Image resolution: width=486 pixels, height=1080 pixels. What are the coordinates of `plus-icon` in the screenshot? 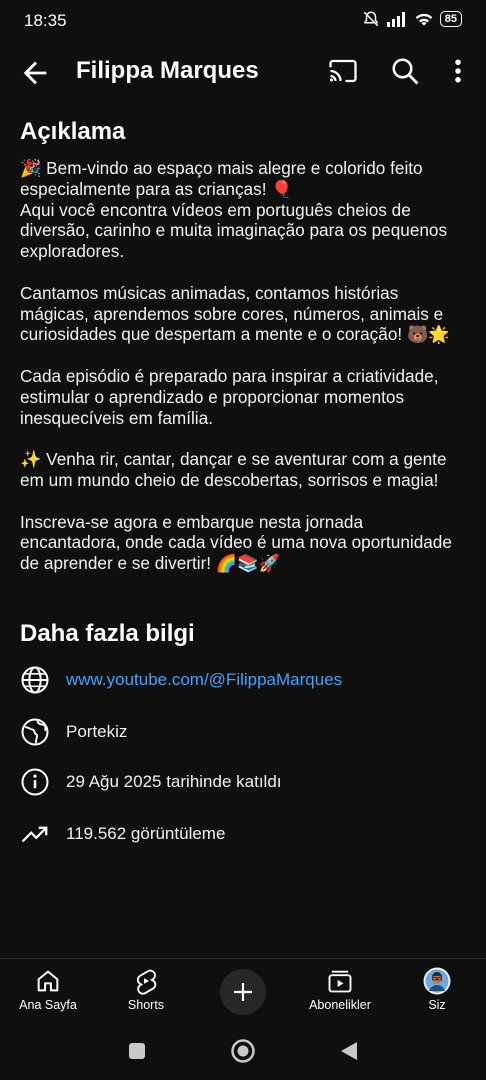 It's located at (243, 992).